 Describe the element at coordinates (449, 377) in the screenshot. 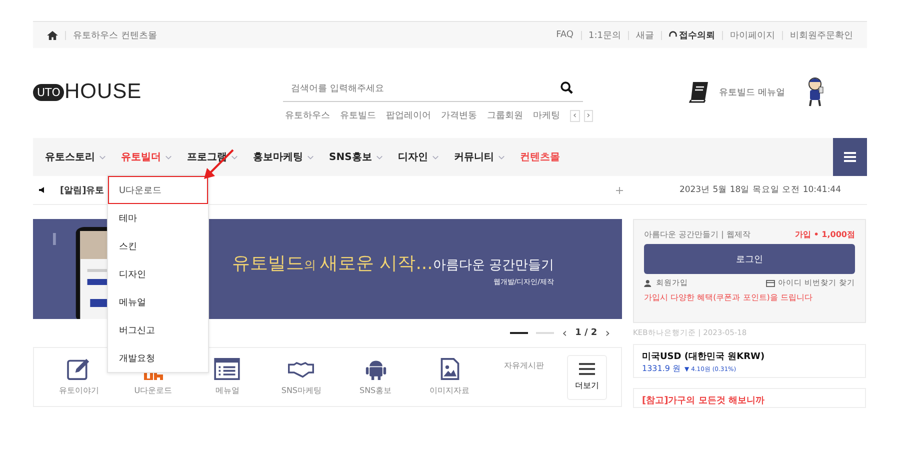

I see `quick-menu-item: 이미지자료` at that location.